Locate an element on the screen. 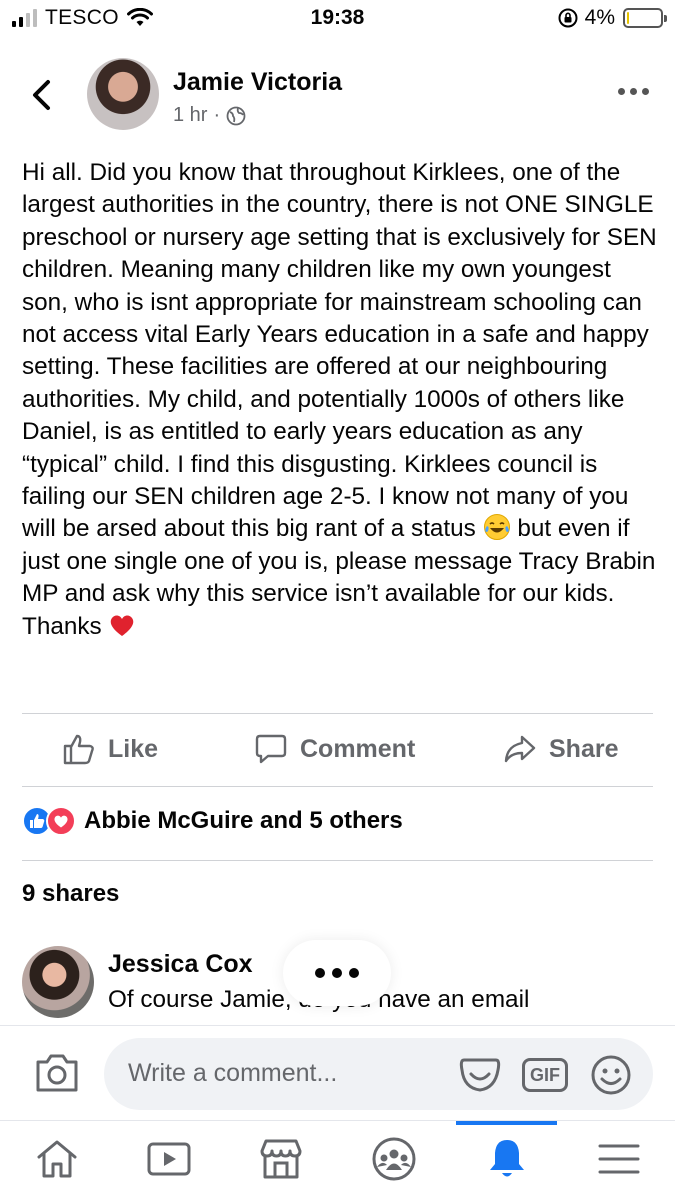 This screenshot has height=1200, width=675. reactions-summary: Abbie McGuire and 5 others is located at coordinates (212, 821).